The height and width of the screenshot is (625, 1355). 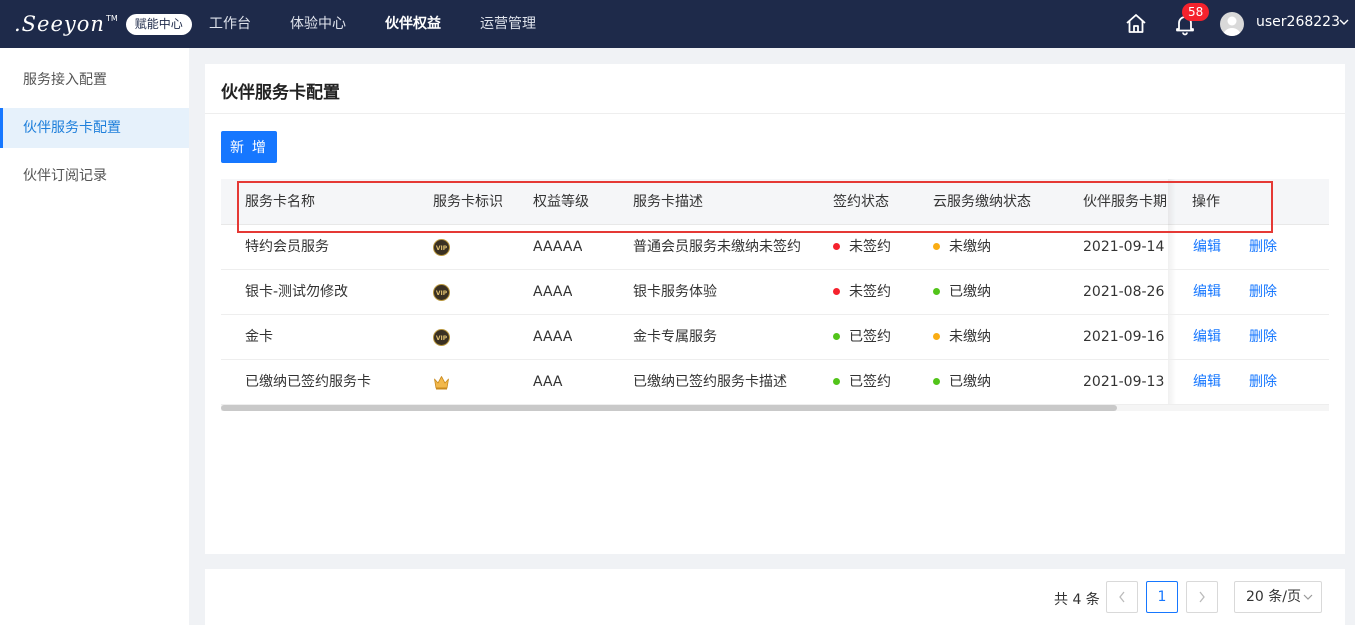 What do you see at coordinates (280, 93) in the screenshot?
I see `page-title: 伙伴服务卡配置` at bounding box center [280, 93].